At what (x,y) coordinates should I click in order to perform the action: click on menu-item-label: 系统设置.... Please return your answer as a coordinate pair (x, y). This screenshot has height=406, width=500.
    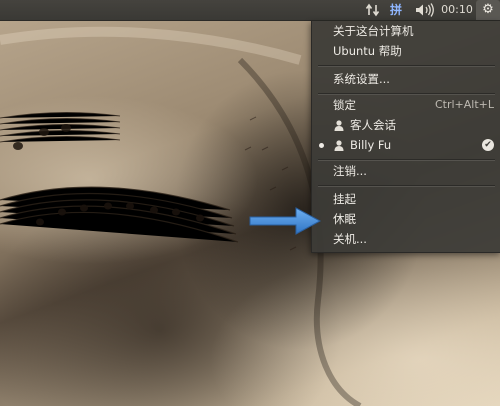
    Looking at the image, I should click on (361, 79).